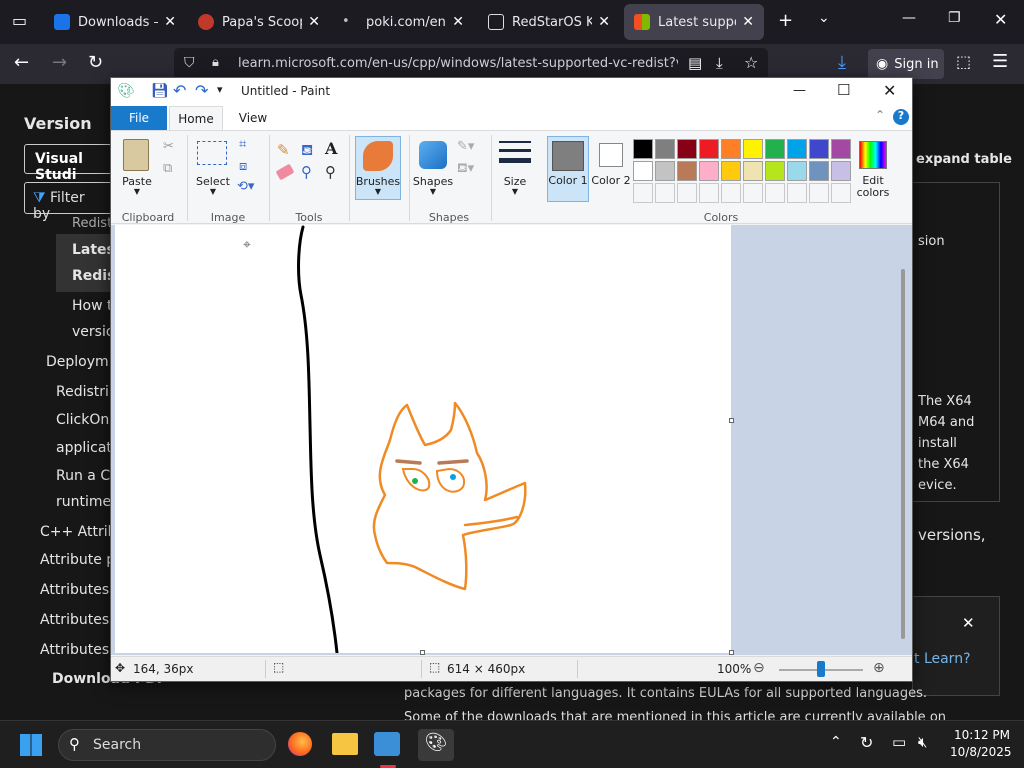  I want to click on shape-fill-icon: ⛾▾, so click(465, 169).